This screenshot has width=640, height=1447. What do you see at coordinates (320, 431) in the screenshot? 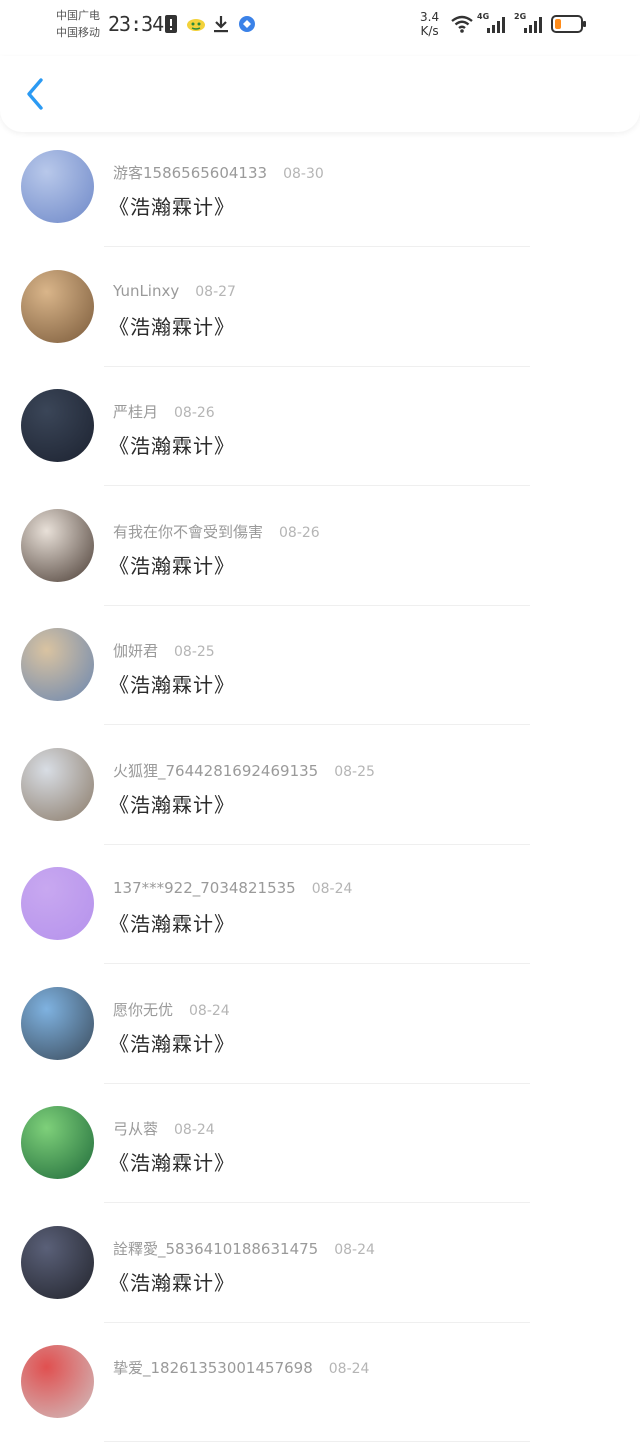
I see `list-item: 严桂月 08-26 《浩瀚霖计》` at bounding box center [320, 431].